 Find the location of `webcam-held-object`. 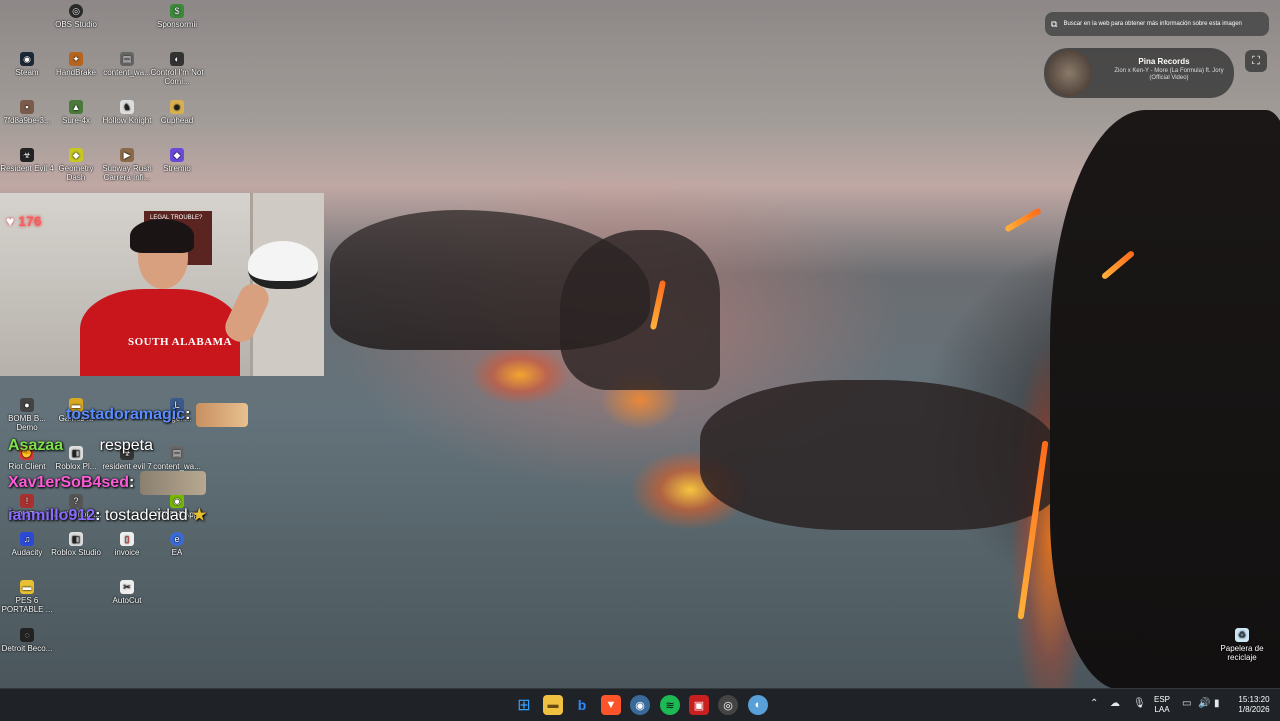

webcam-held-object is located at coordinates (283, 265).